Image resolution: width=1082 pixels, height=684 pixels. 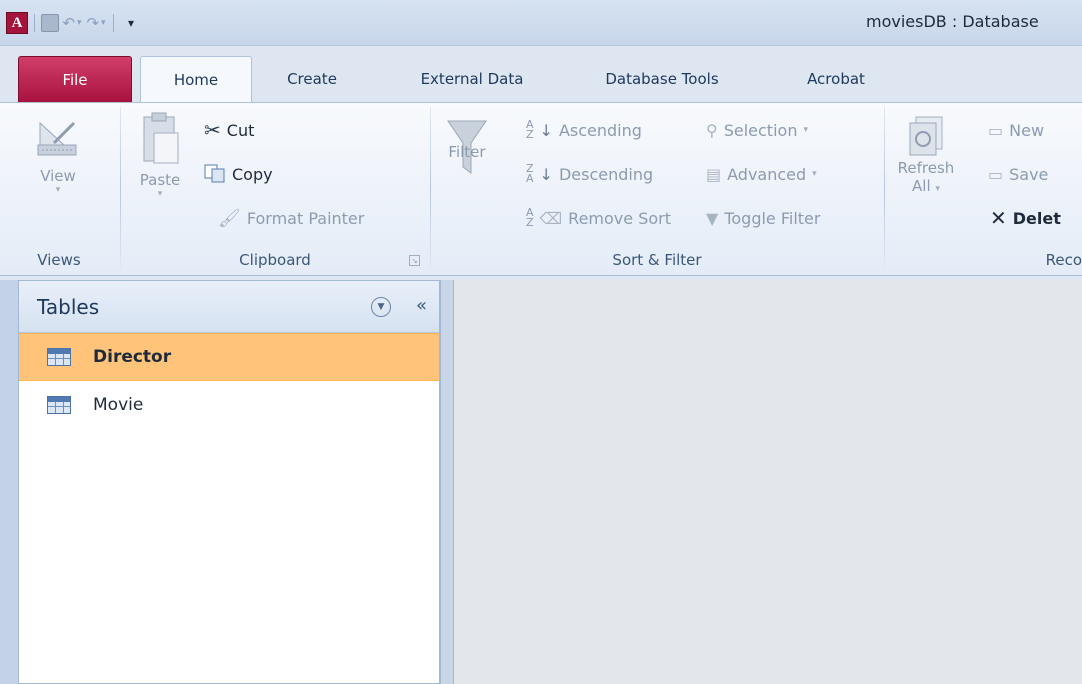 I want to click on new-record-icon: ▭, so click(x=996, y=130).